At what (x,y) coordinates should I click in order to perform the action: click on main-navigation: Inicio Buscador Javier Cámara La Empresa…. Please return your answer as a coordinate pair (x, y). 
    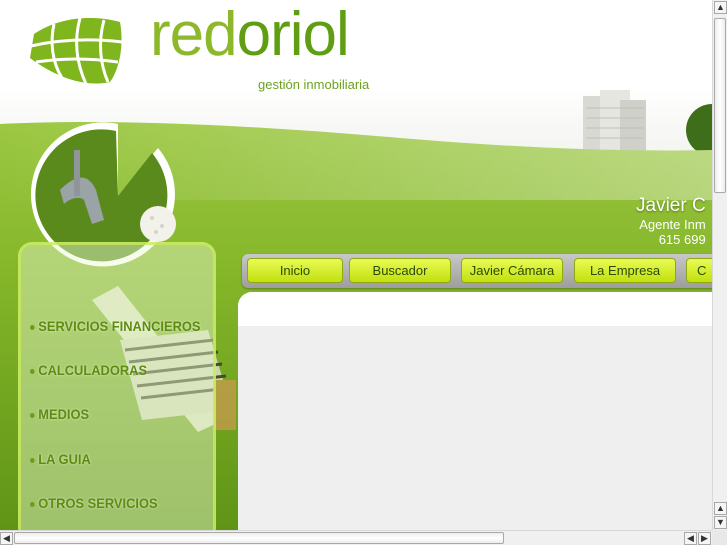
    Looking at the image, I should click on (477, 271).